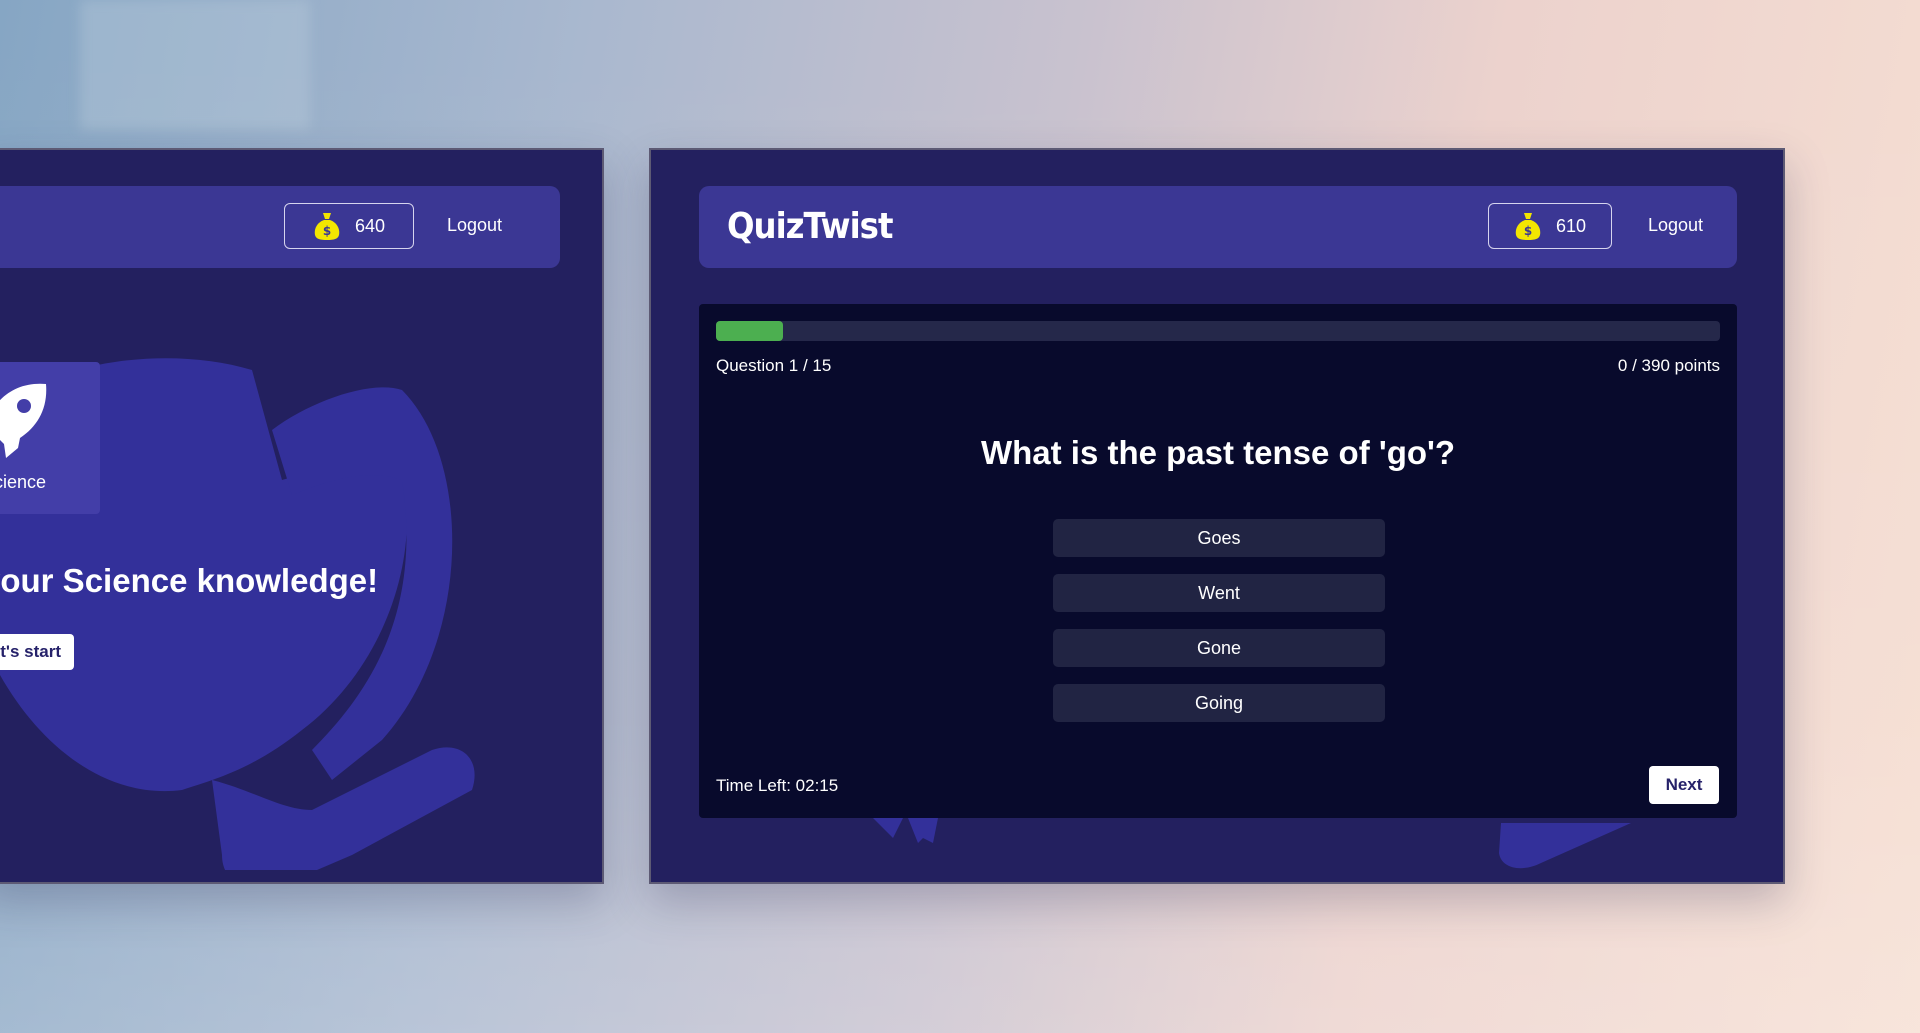 This screenshot has width=1920, height=1033. Describe the element at coordinates (23, 482) in the screenshot. I see `category-label: Science` at that location.